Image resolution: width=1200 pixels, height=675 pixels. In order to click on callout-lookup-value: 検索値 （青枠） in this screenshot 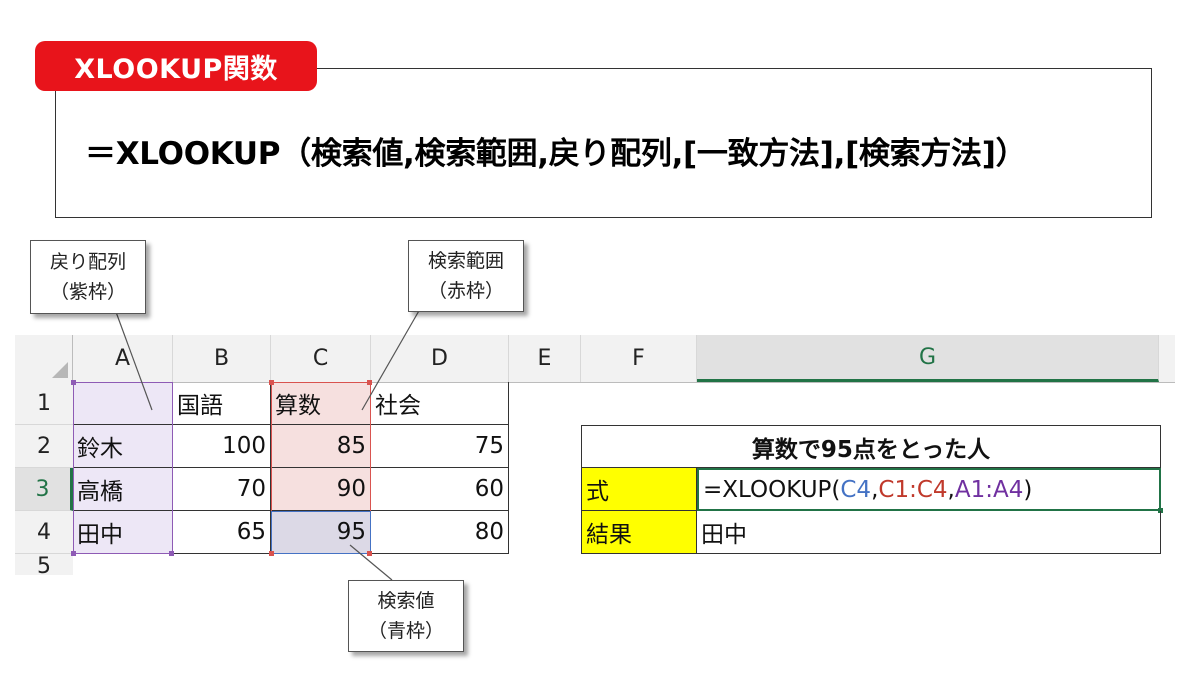, I will do `click(406, 616)`.